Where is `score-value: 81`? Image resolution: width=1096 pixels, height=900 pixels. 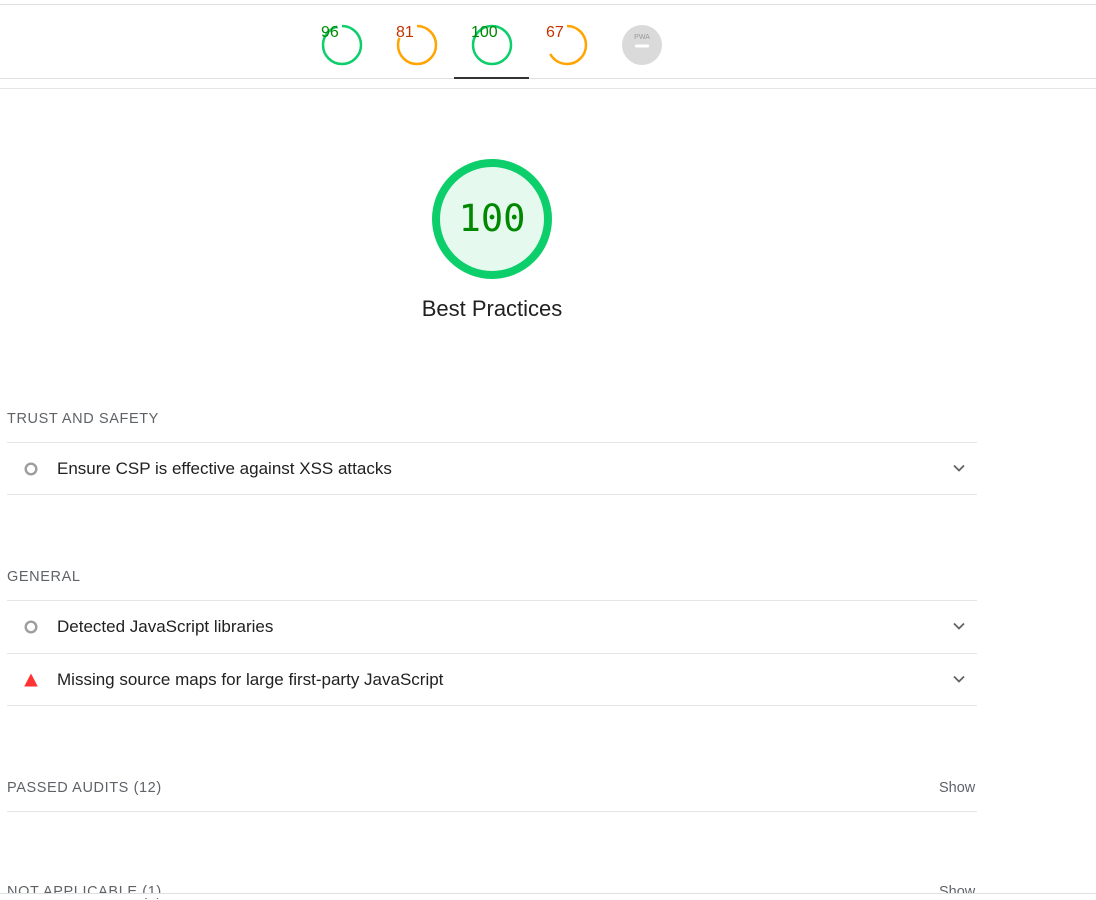 score-value: 81 is located at coordinates (405, 32).